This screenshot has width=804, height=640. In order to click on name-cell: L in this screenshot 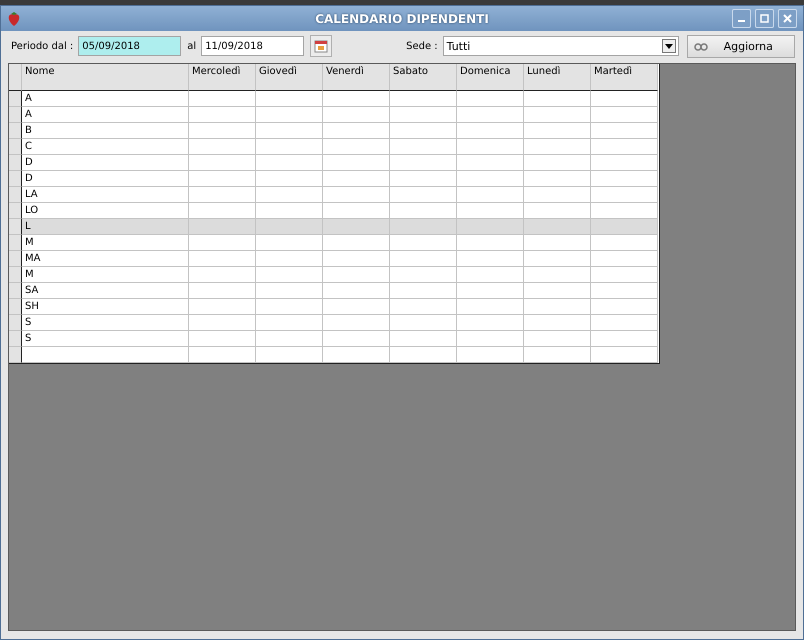, I will do `click(105, 227)`.